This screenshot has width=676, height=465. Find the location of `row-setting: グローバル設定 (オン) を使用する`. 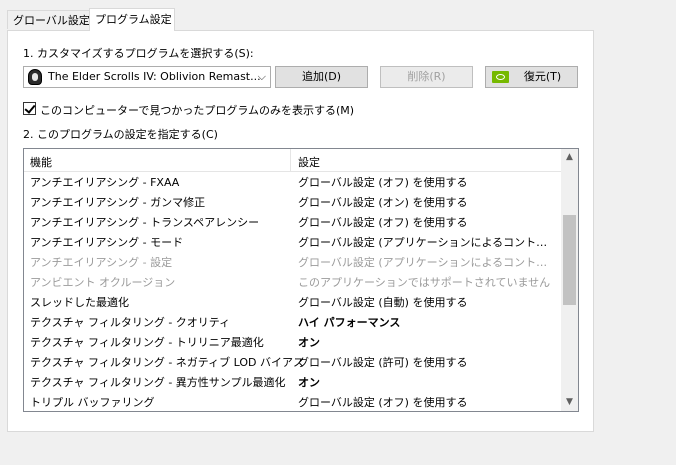

row-setting: グローバル設定 (オン) を使用する is located at coordinates (383, 202).